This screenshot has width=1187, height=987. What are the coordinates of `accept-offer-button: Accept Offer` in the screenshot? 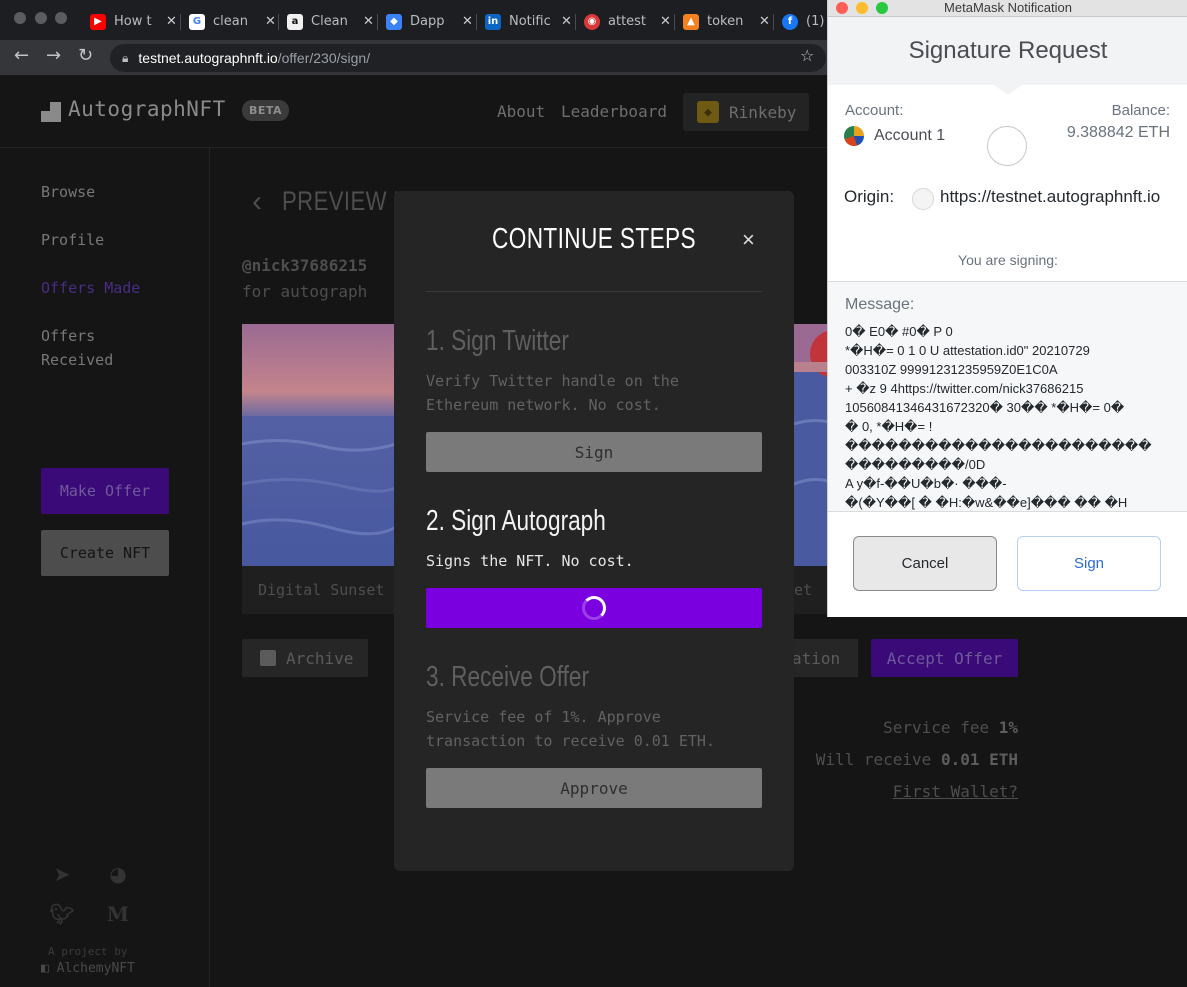 It's located at (944, 658).